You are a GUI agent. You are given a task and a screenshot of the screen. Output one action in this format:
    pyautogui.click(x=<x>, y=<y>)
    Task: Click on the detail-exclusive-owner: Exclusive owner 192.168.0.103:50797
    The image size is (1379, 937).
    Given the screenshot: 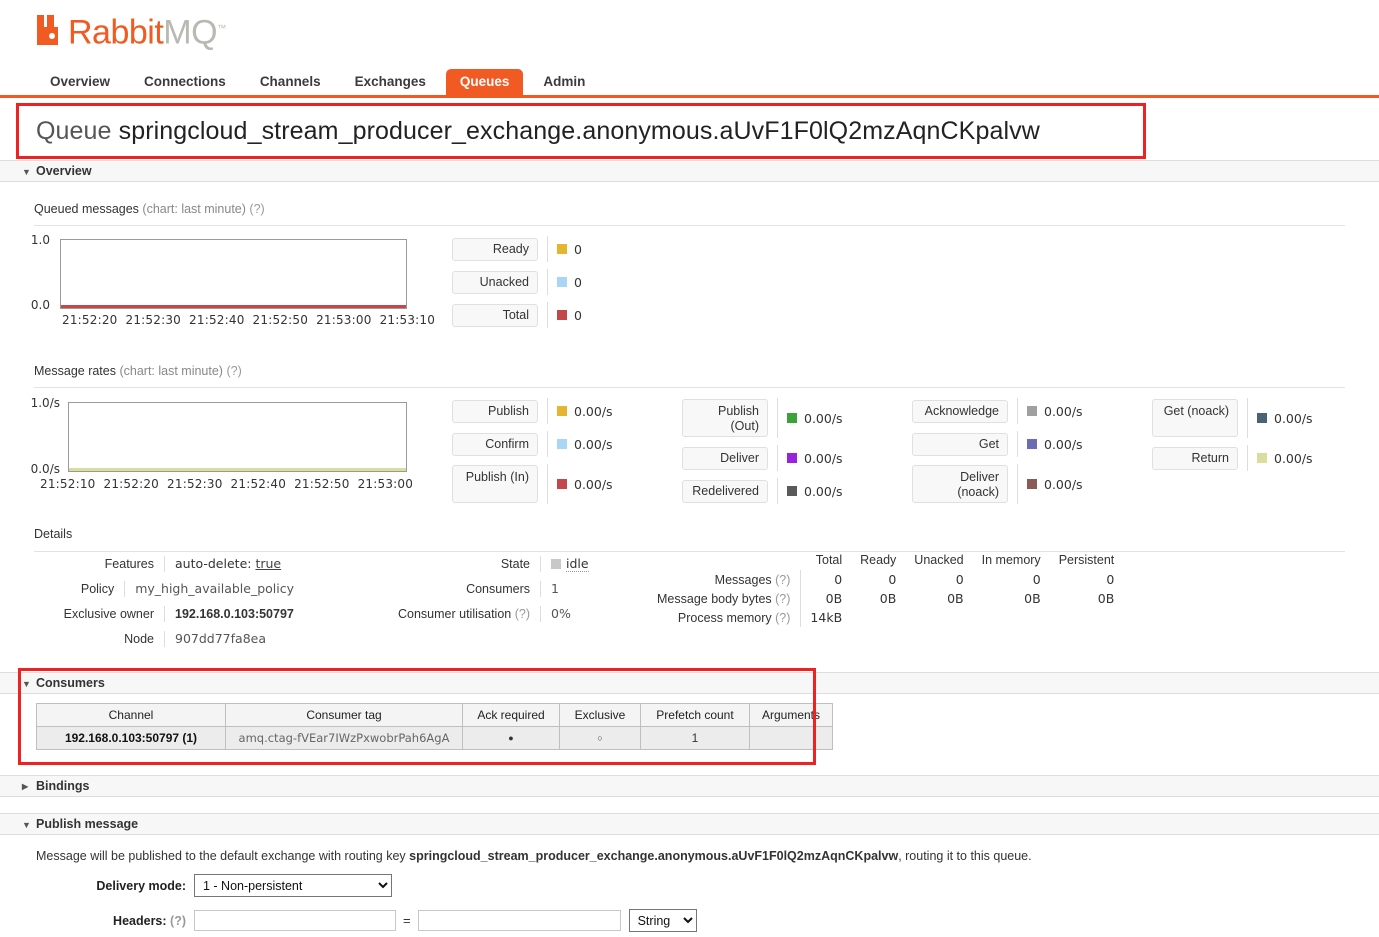 What is the action you would take?
    pyautogui.click(x=164, y=614)
    